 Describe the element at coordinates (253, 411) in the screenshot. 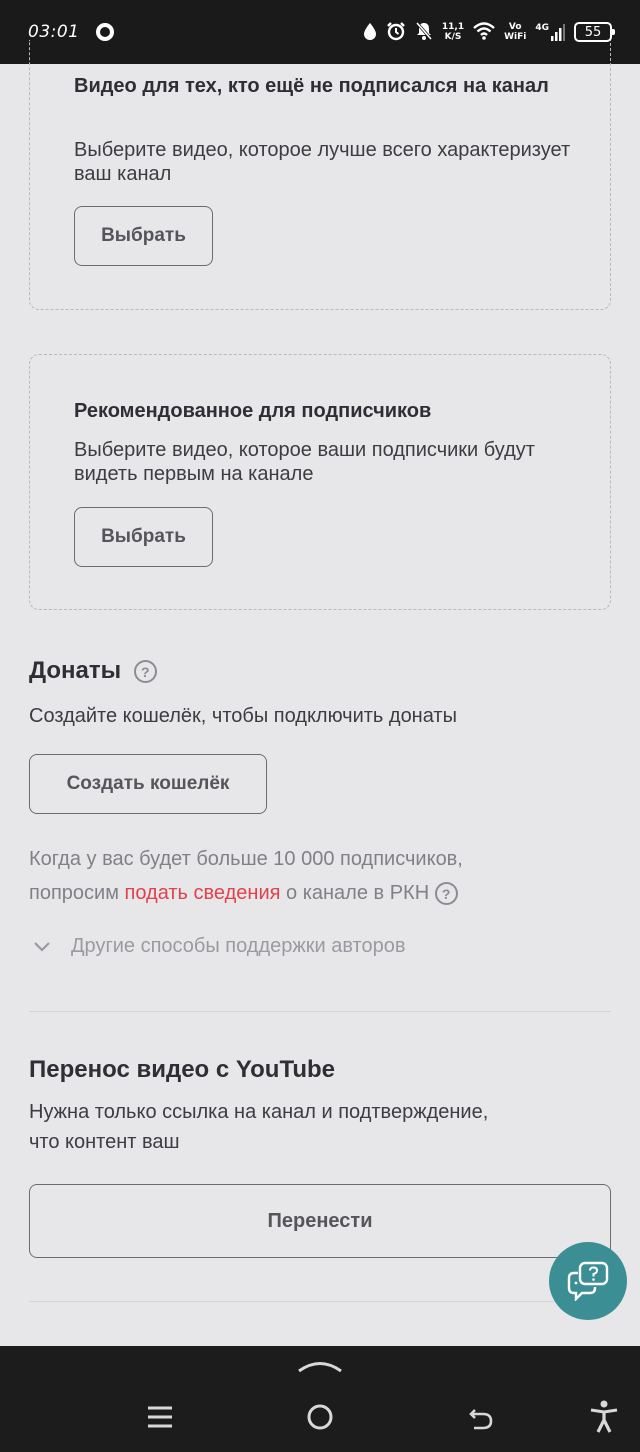

I see `card-title: Рекомендованное для подписчиков` at that location.